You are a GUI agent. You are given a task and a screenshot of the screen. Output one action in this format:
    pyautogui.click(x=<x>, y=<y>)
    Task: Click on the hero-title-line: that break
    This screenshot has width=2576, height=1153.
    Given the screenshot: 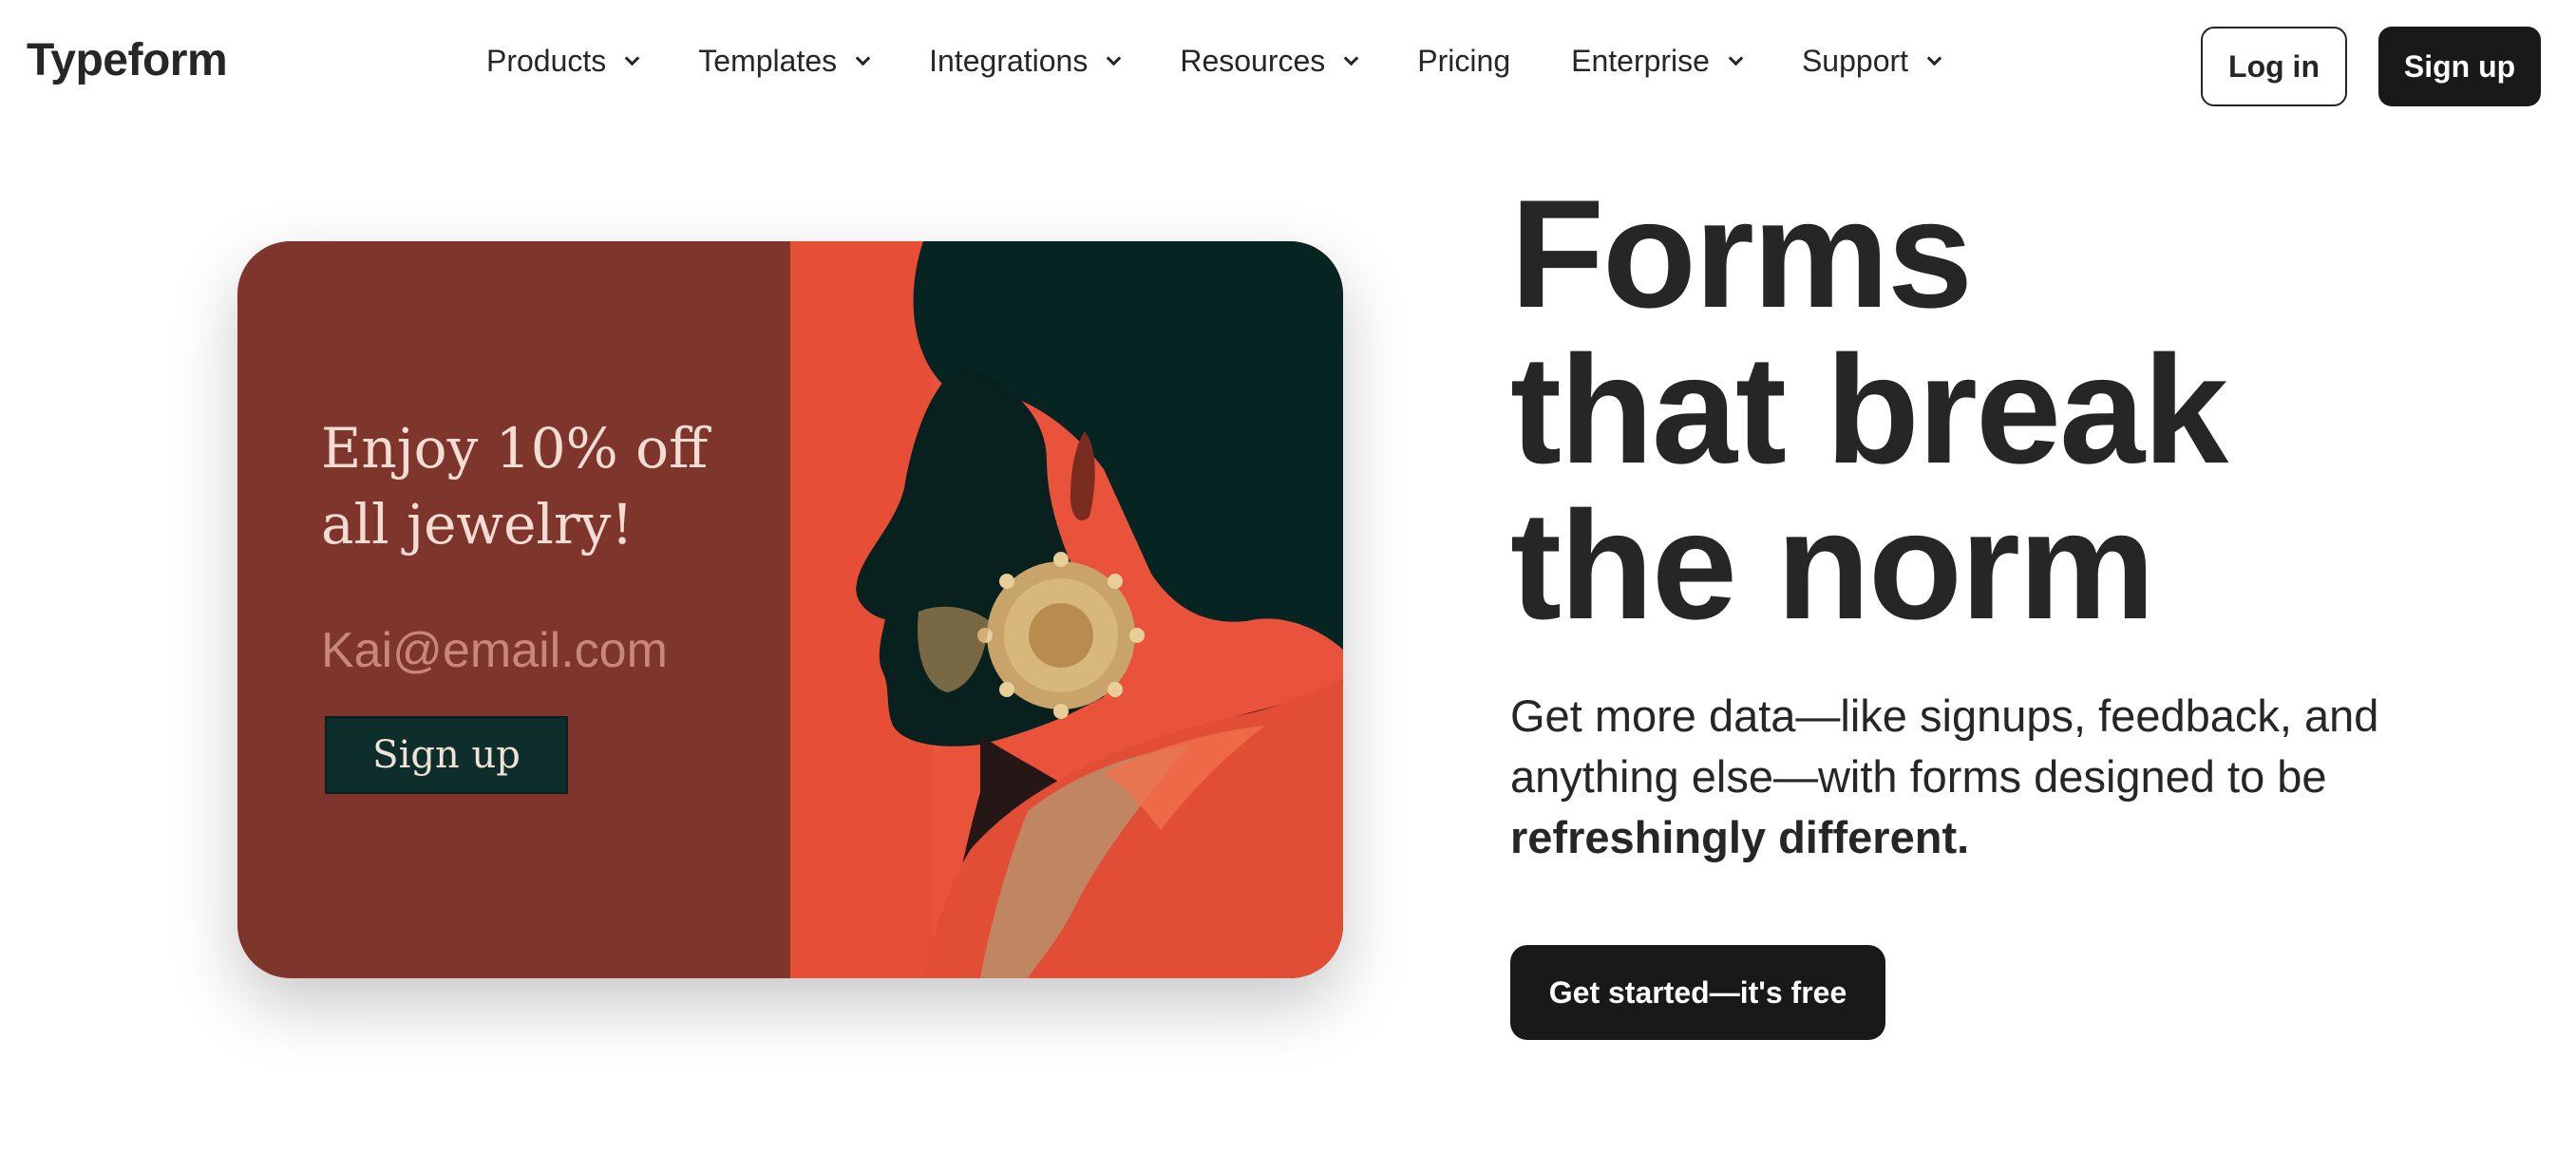 What is the action you would take?
    pyautogui.click(x=1869, y=410)
    